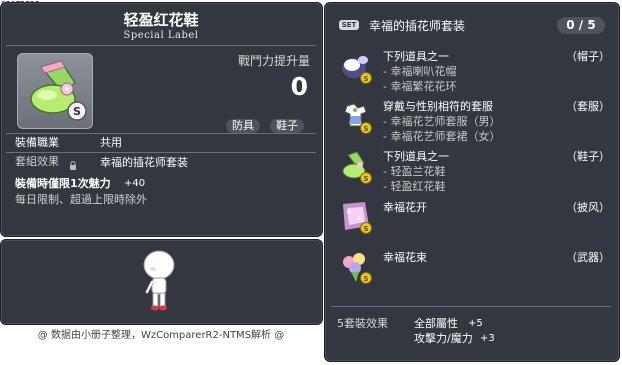 The height and width of the screenshot is (365, 622). I want to click on character-avatar, so click(159, 282).